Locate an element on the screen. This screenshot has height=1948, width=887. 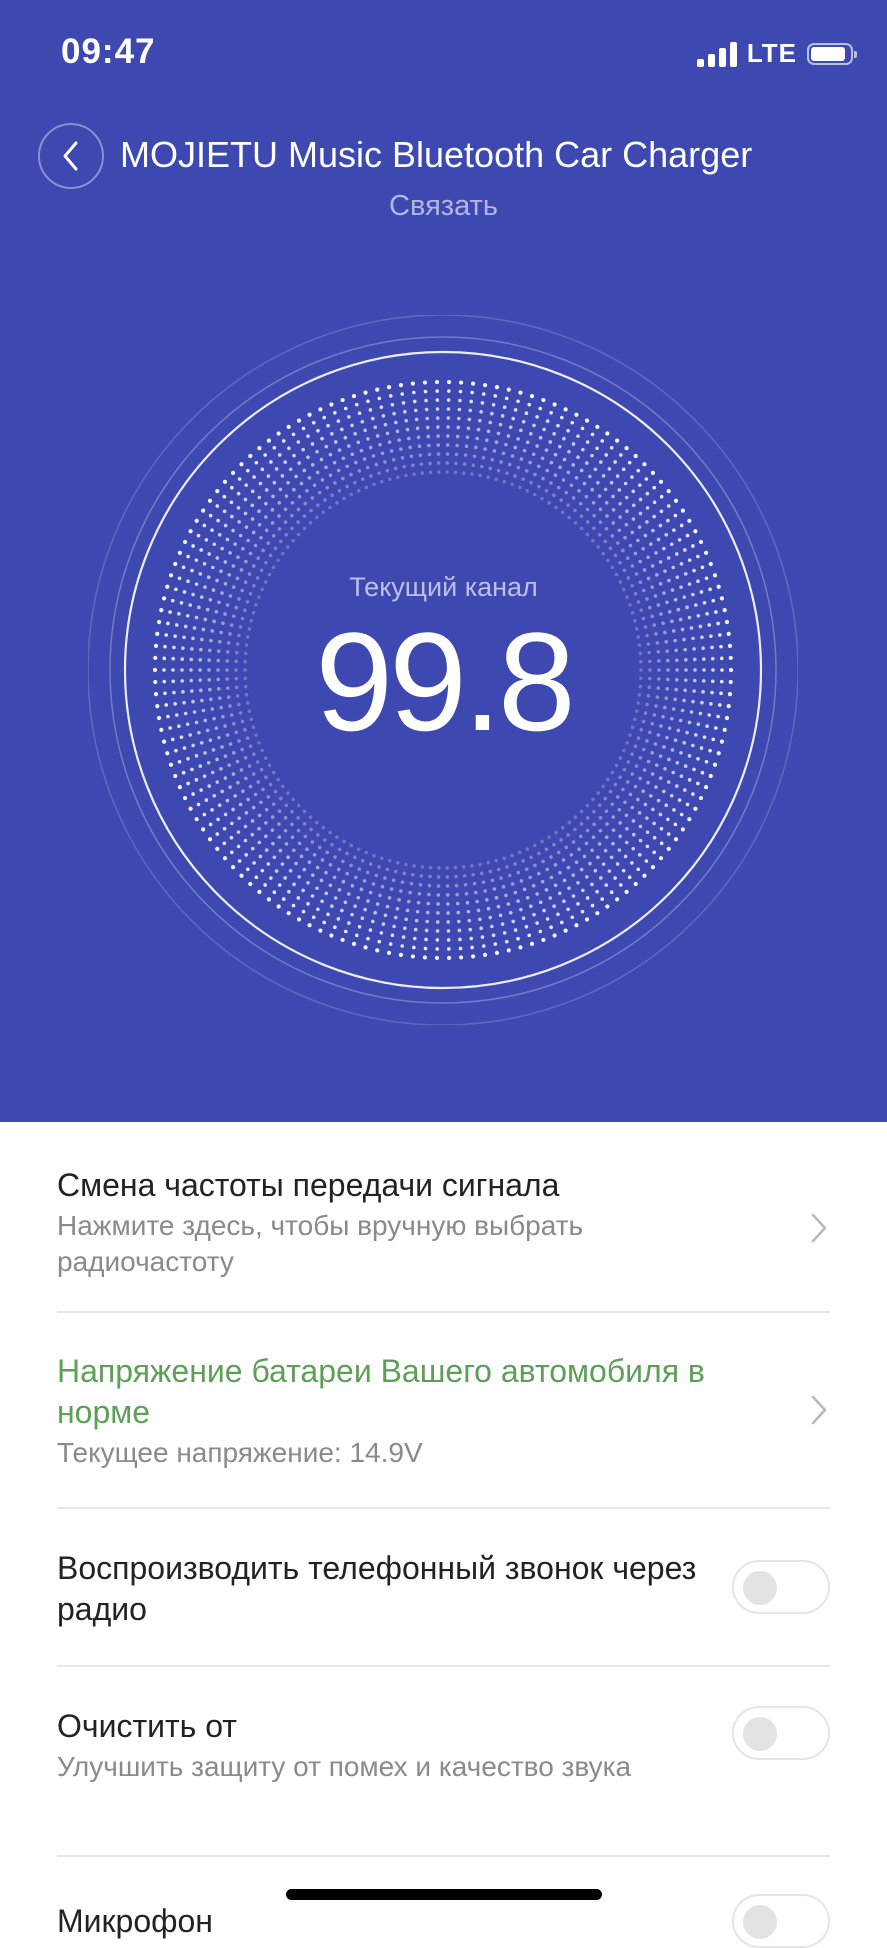
device-title: MOJIETU Music Bluetooth Car Charger is located at coordinates (436, 154).